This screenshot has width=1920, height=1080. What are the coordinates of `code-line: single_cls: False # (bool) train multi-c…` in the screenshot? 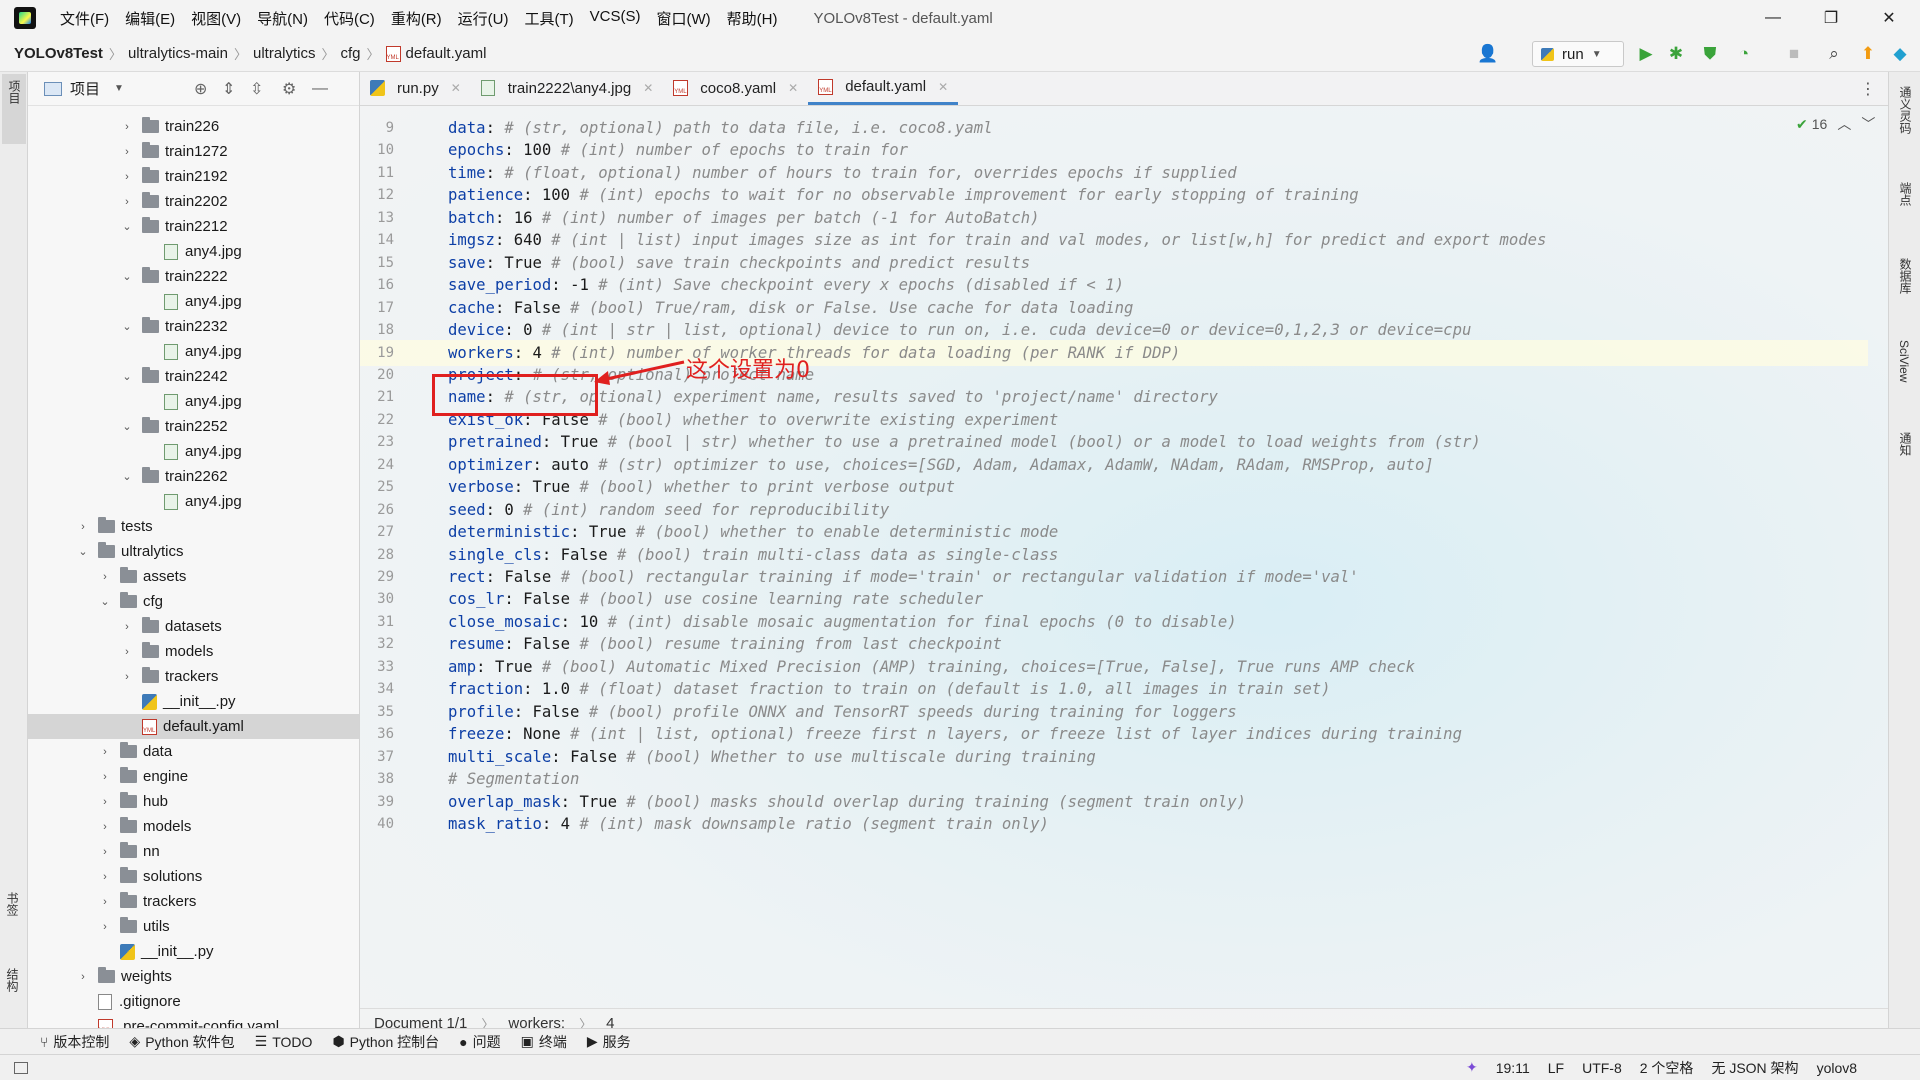 It's located at (753, 555).